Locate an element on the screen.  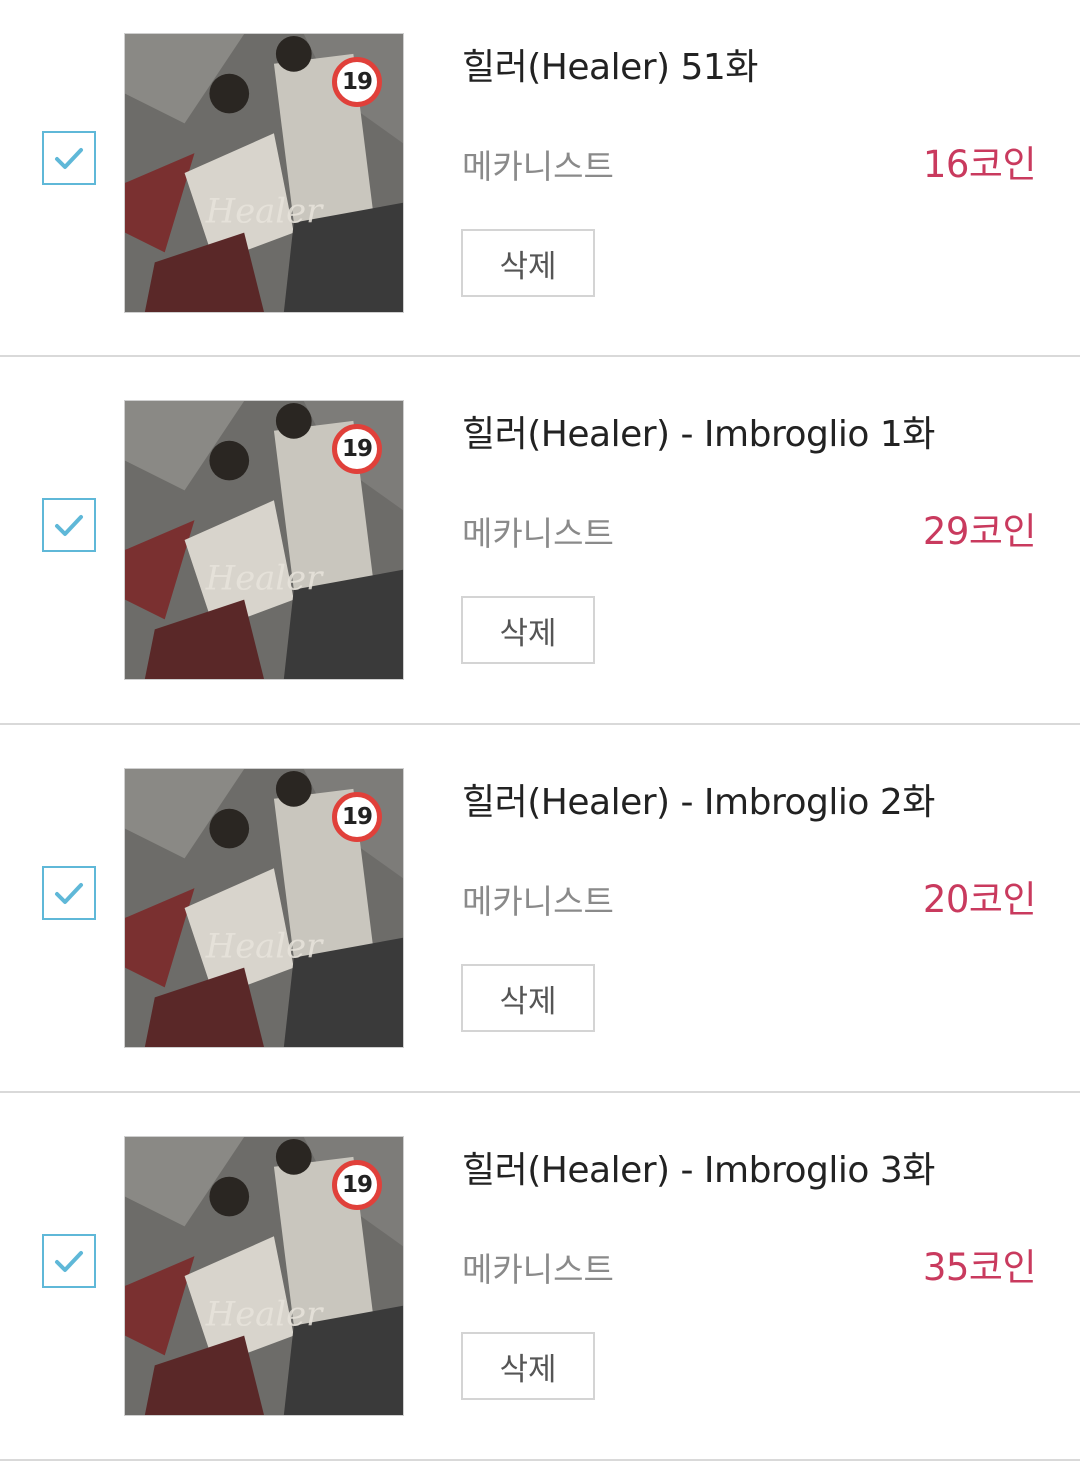
item-price: 16코인 is located at coordinates (979, 164).